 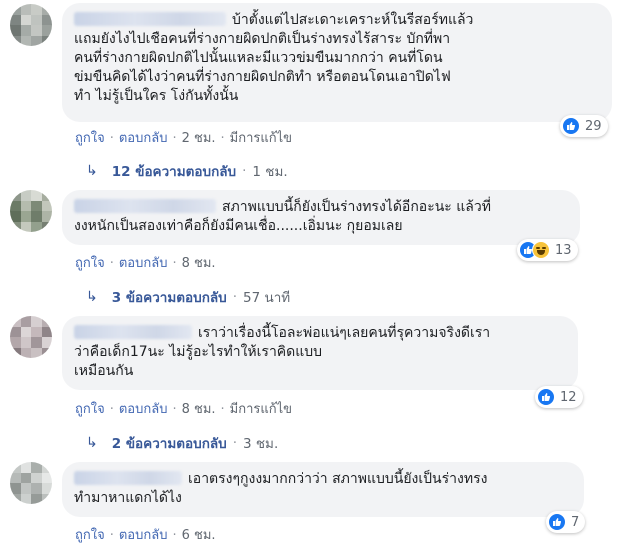 I want to click on reaction-count: 12, so click(x=568, y=397).